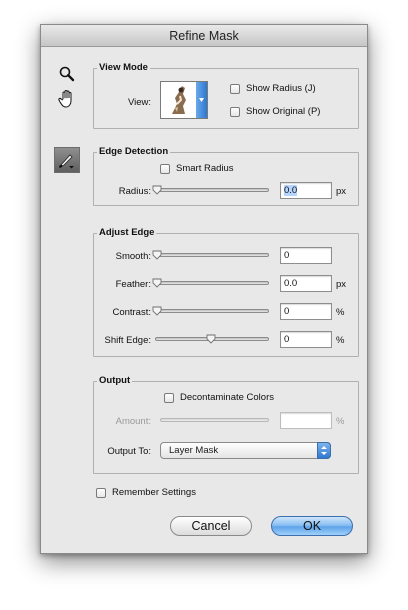  What do you see at coordinates (211, 526) in the screenshot?
I see `cancel-button: Cancel` at bounding box center [211, 526].